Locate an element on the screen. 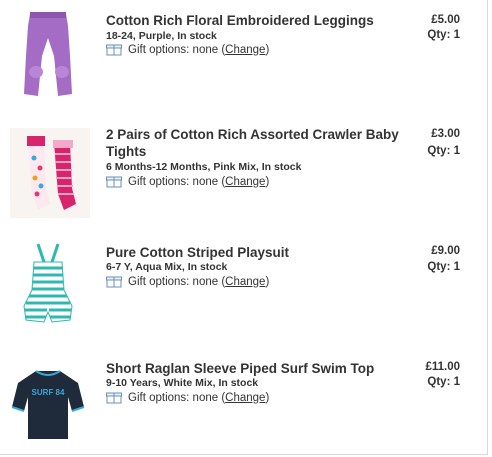 This screenshot has width=492, height=457. product-title: Pure Cotton Striped Playsuit is located at coordinates (256, 252).